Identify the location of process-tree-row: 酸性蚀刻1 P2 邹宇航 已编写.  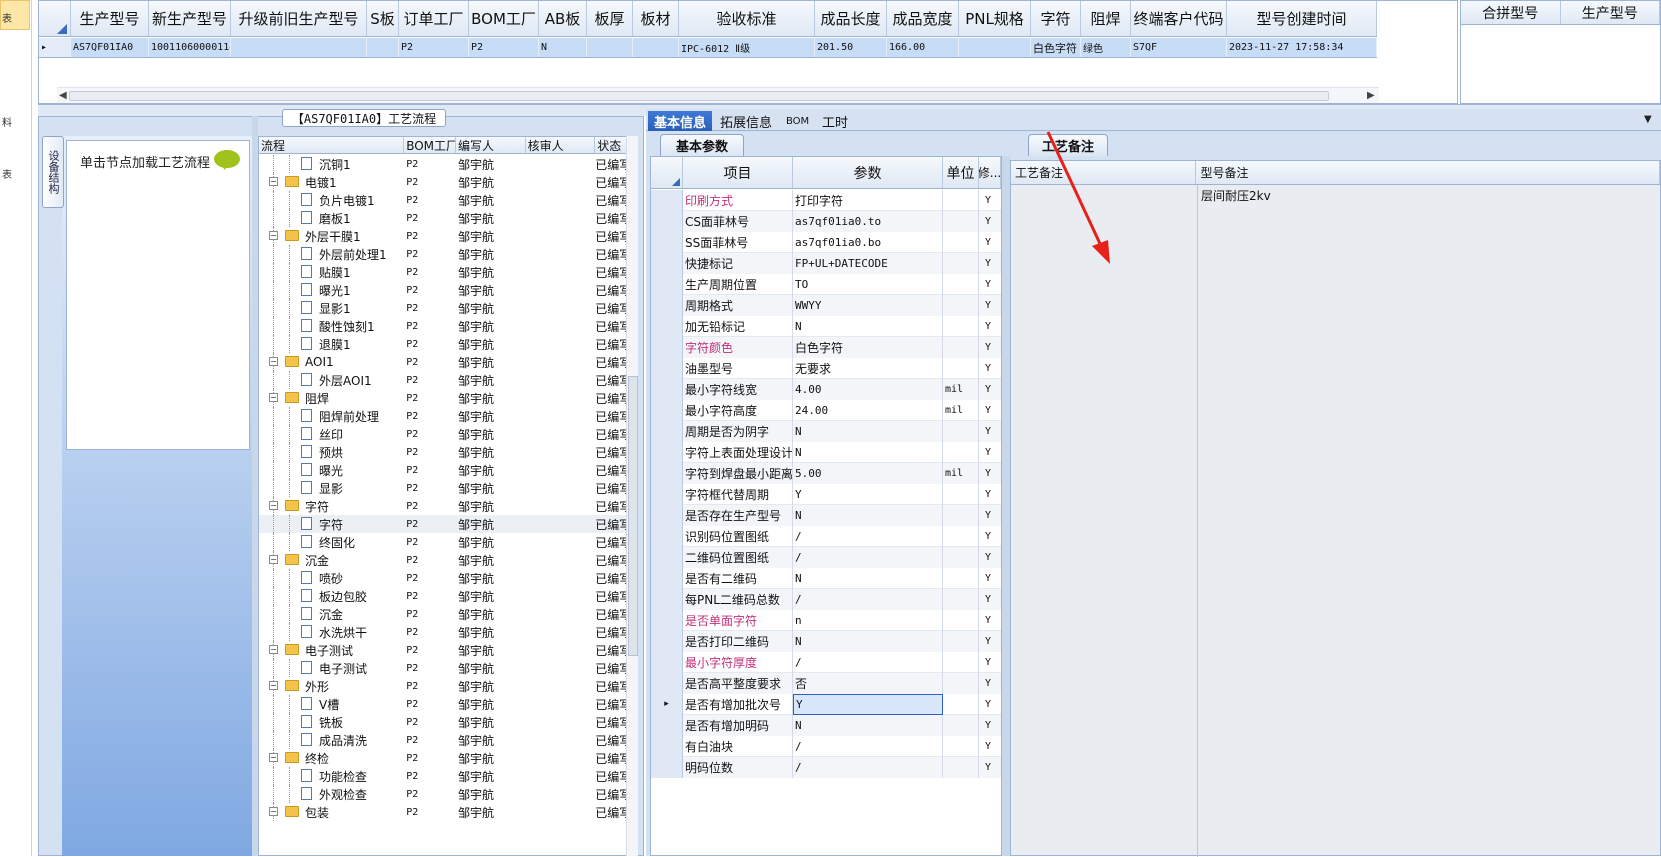
(447, 326).